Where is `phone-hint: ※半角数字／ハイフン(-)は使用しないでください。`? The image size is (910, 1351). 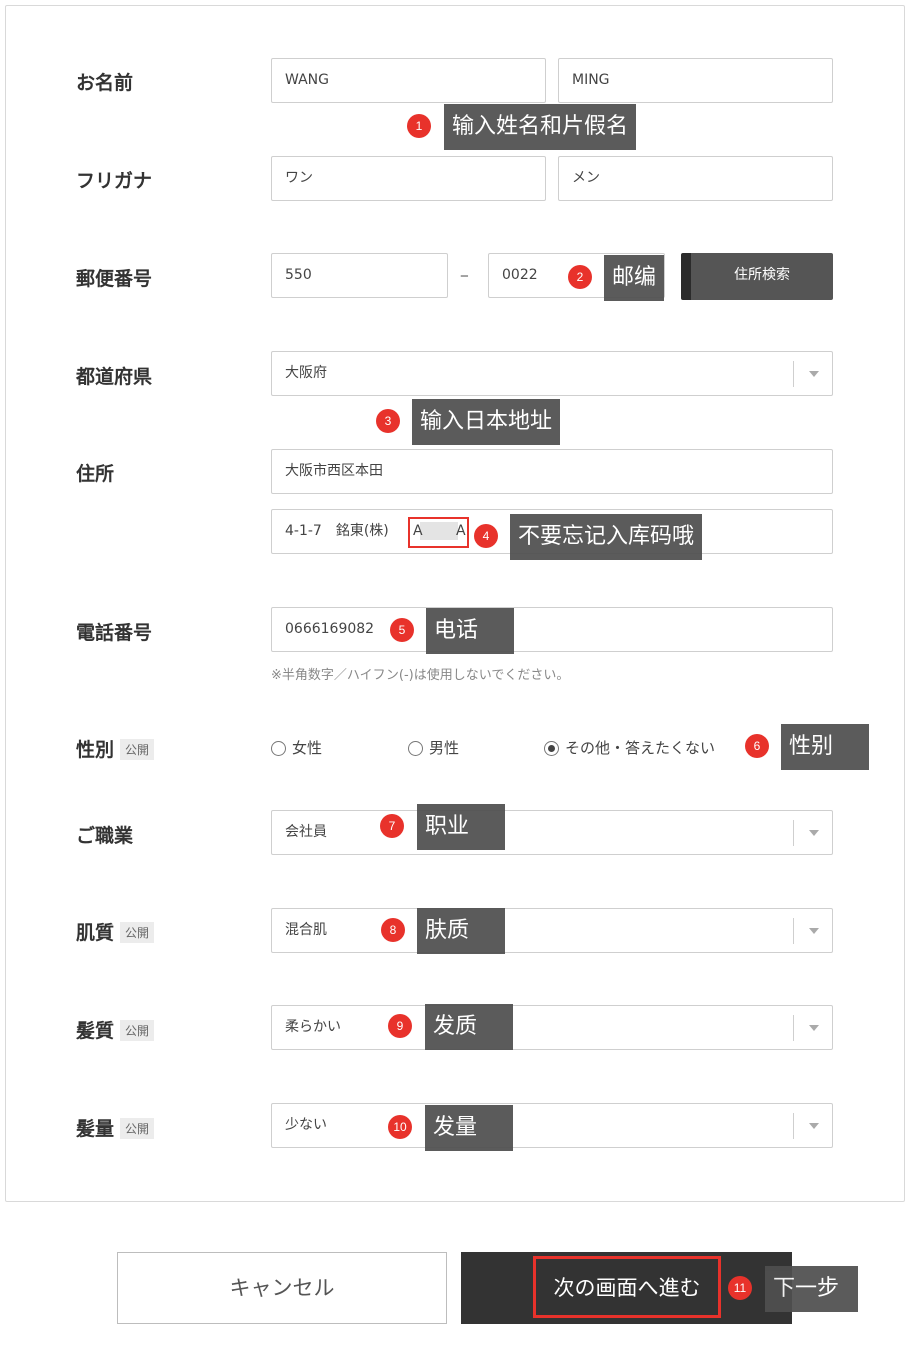 phone-hint: ※半角数字／ハイフン(-)は使用しないでください。 is located at coordinates (420, 675).